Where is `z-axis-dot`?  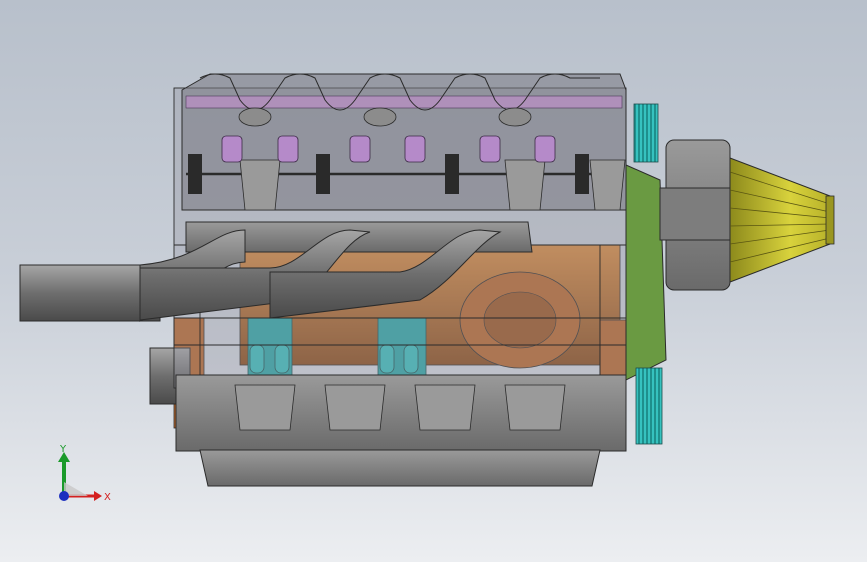 z-axis-dot is located at coordinates (64, 496).